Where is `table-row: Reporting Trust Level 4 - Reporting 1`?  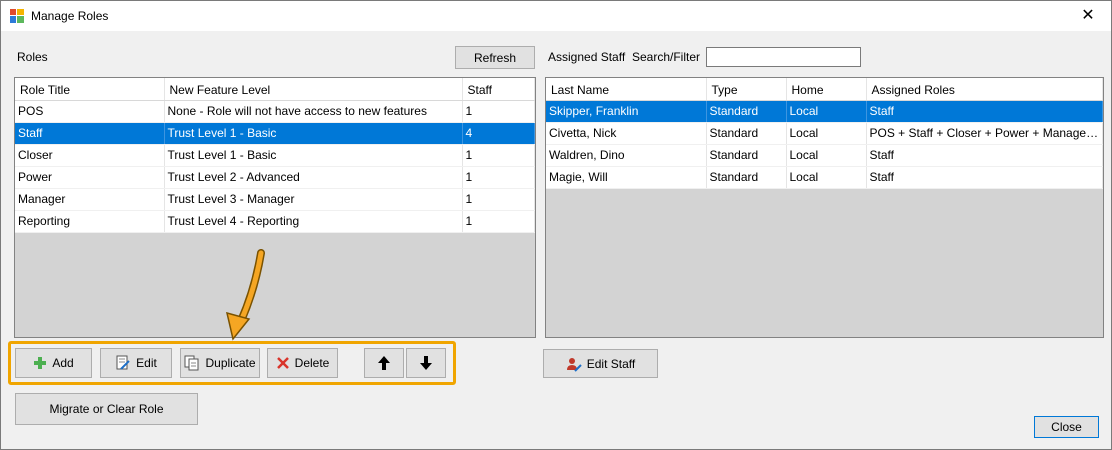 table-row: Reporting Trust Level 4 - Reporting 1 is located at coordinates (275, 221).